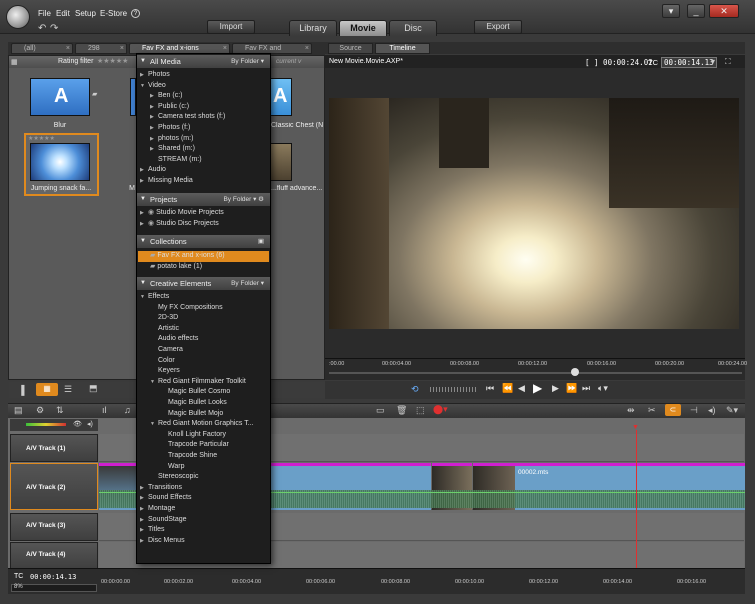  Describe the element at coordinates (41, 138) in the screenshot. I see `rating-stars: ★★★★★` at that location.